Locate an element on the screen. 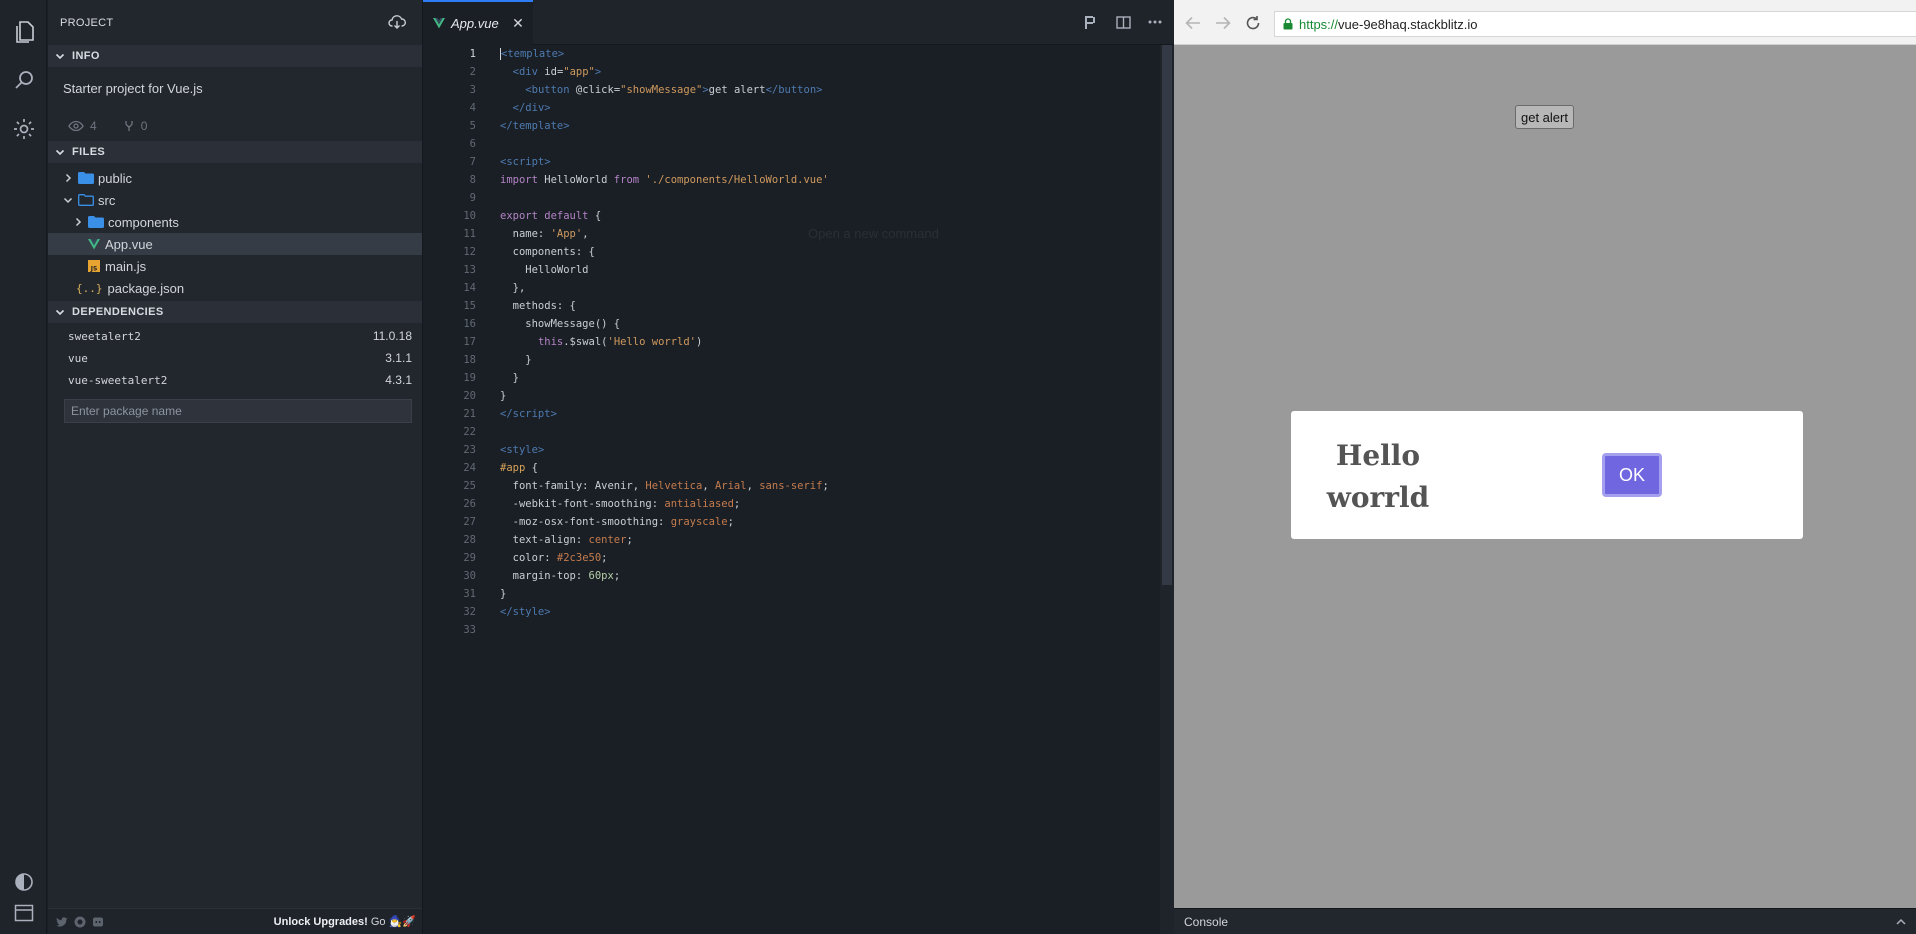 The height and width of the screenshot is (934, 1916). code-line: 4 </div> is located at coordinates (790, 108).